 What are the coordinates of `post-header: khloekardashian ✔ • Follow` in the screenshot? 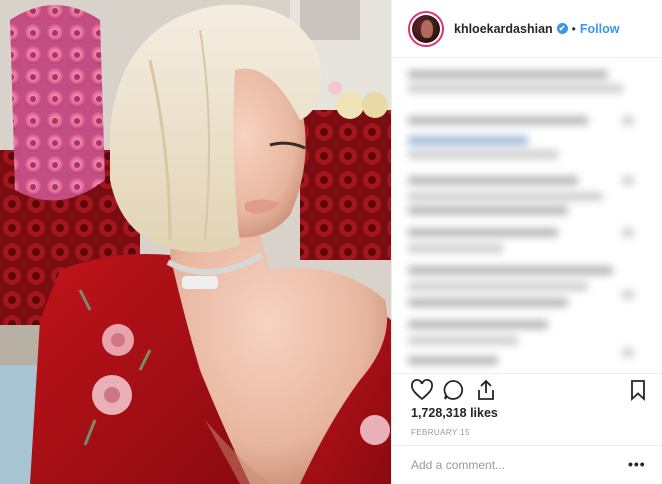 It's located at (527, 29).